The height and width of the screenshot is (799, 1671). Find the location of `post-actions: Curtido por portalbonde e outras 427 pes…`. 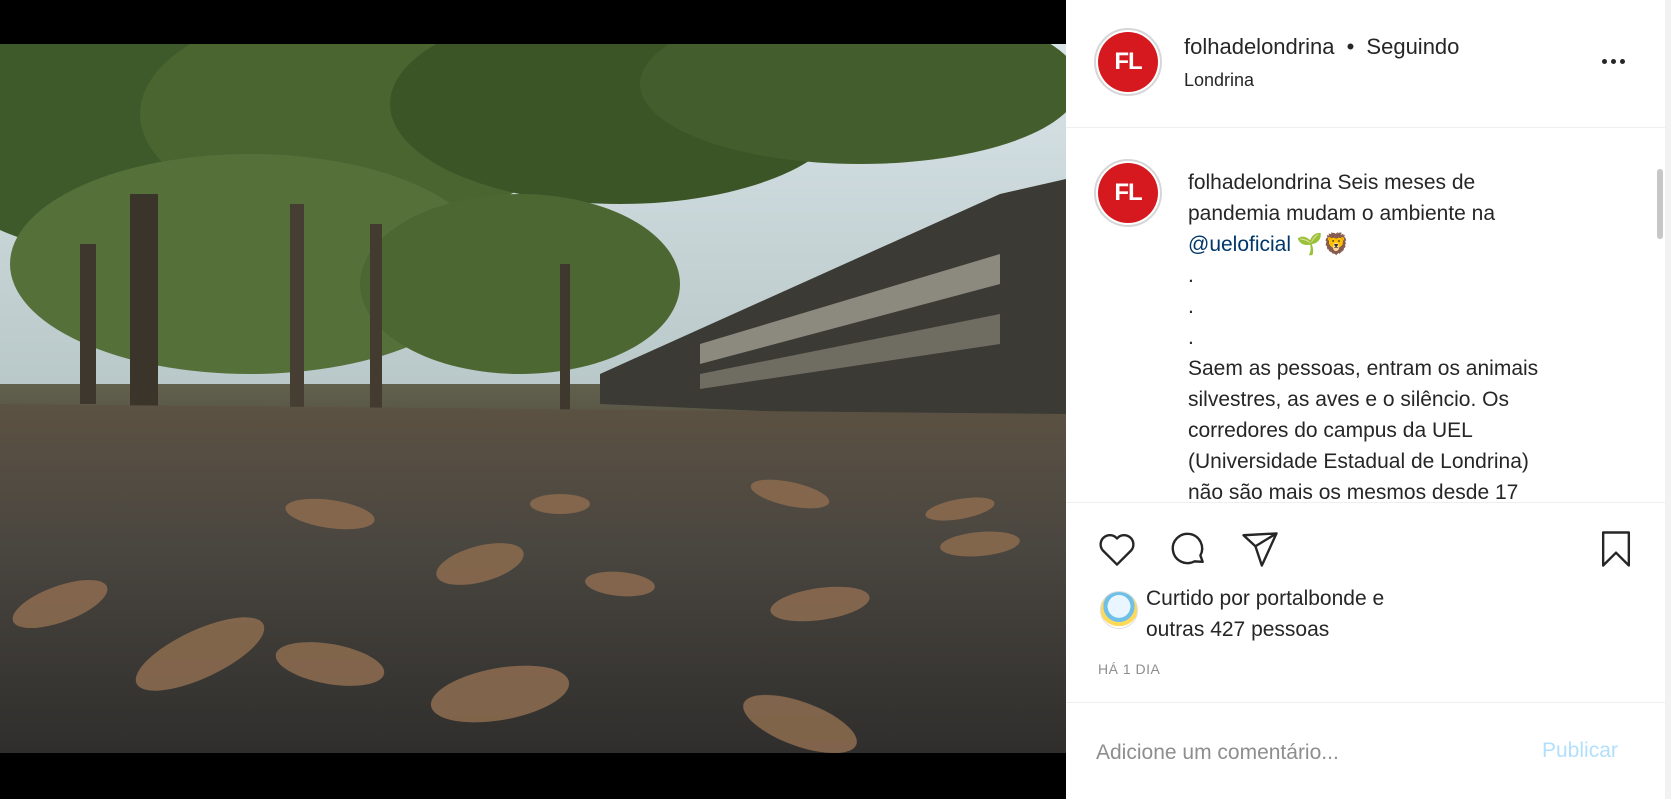

post-actions: Curtido por portalbonde e outras 427 pes… is located at coordinates (1368, 602).